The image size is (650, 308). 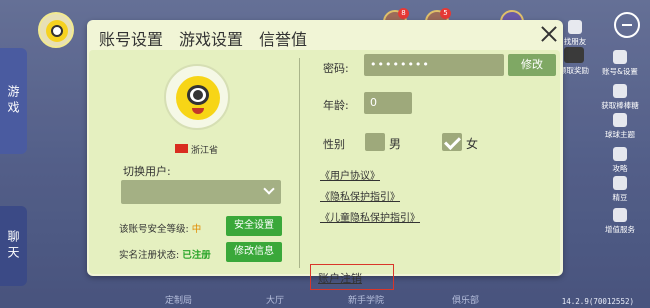 I want to click on gear-icon, so click(x=620, y=57).